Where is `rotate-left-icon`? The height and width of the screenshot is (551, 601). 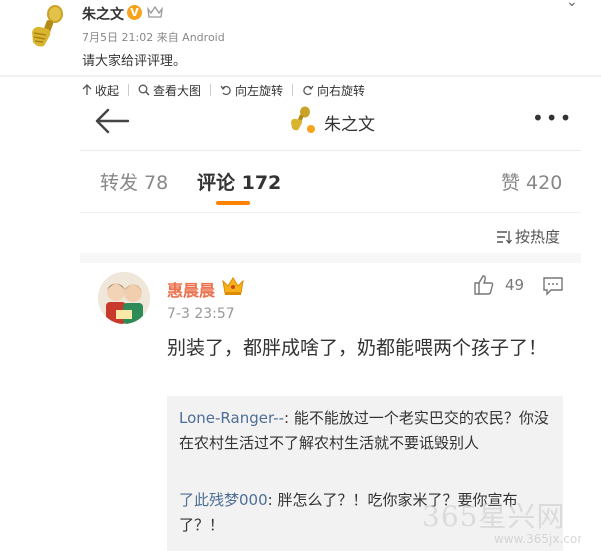
rotate-left-icon is located at coordinates (225, 90).